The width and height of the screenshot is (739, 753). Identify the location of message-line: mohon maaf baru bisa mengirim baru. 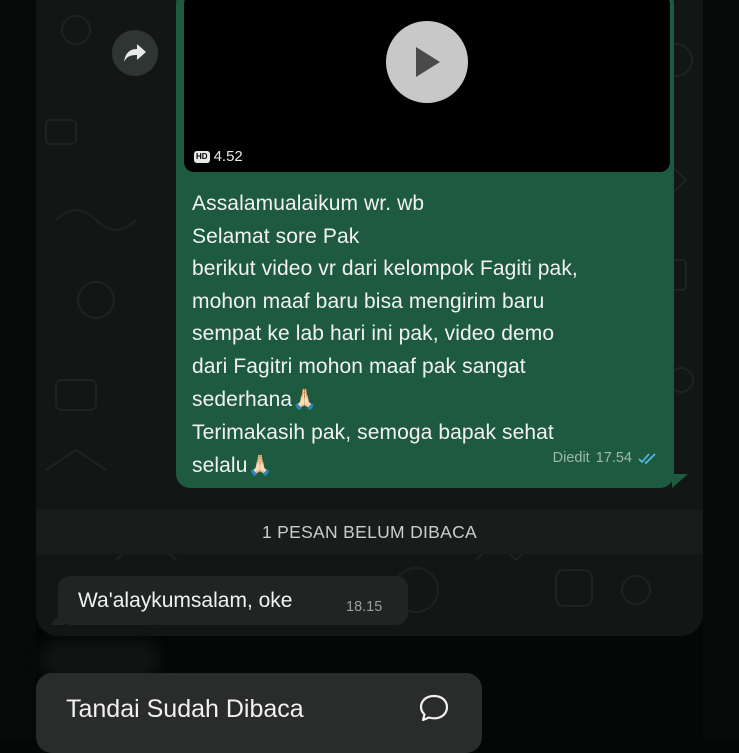
(368, 301).